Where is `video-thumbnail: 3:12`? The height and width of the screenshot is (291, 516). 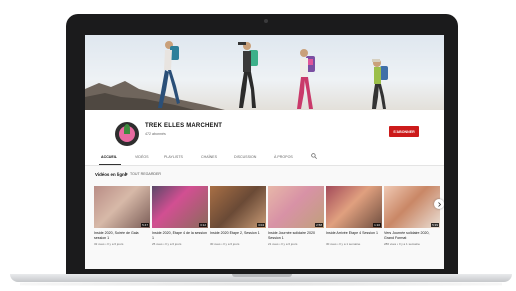
video-thumbnail: 3:12 is located at coordinates (180, 207).